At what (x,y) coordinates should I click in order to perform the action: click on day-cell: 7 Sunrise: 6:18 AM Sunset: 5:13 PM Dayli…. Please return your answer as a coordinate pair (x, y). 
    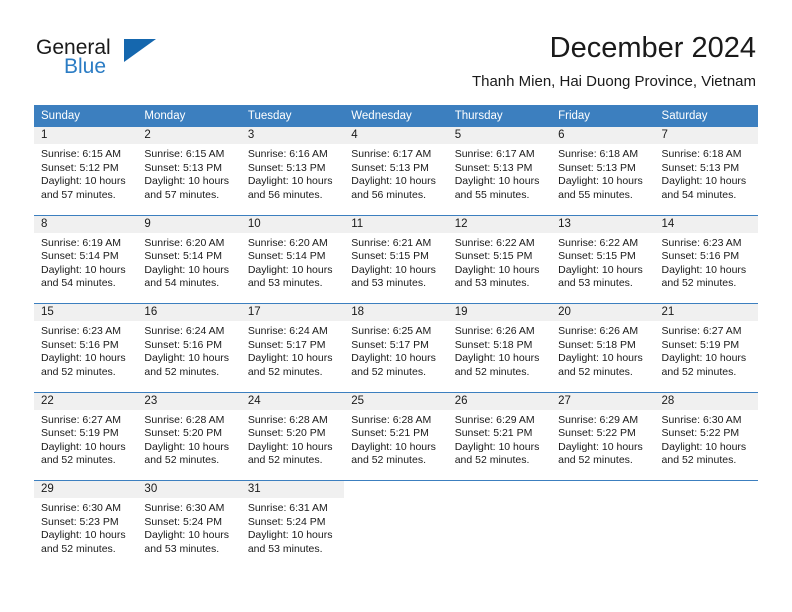
    Looking at the image, I should click on (706, 171).